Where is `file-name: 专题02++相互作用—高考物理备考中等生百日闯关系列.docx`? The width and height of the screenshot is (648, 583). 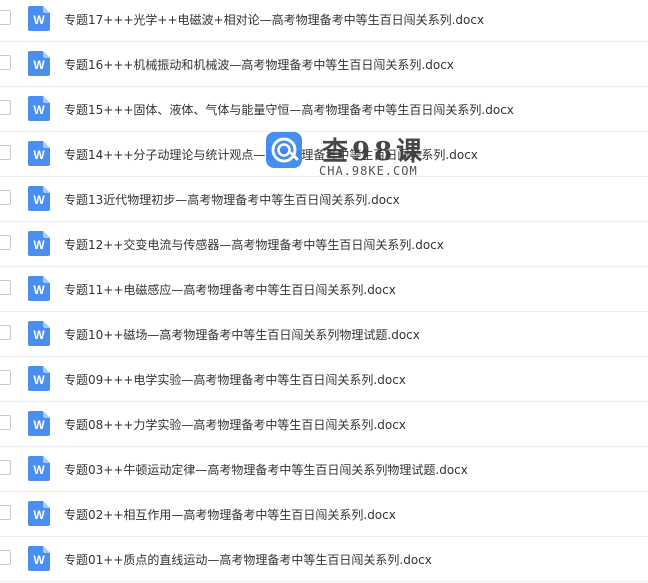
file-name: 专题02++相互作用—高考物理备考中等生百日闯关系列.docx is located at coordinates (230, 515).